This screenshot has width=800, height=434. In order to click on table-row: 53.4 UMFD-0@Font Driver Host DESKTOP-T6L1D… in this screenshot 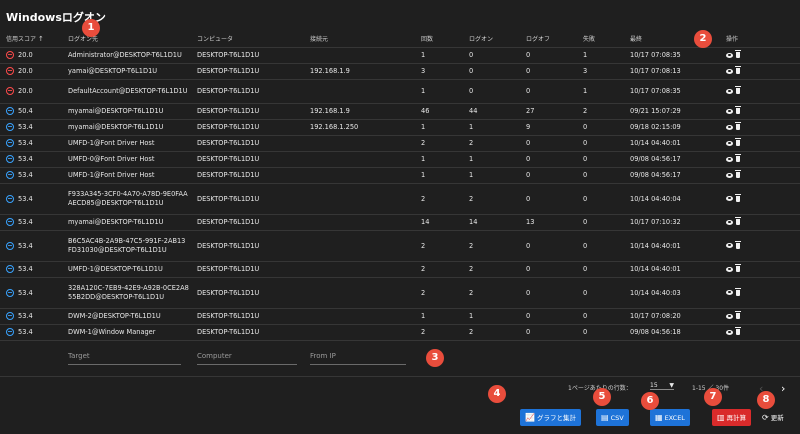, I will do `click(400, 159)`.